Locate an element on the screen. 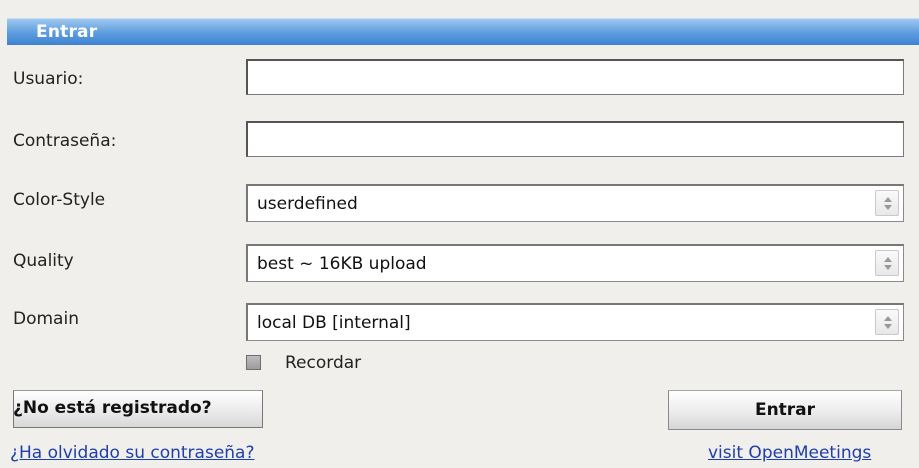 This screenshot has width=919, height=468. username-label: Usuario: is located at coordinates (48, 79).